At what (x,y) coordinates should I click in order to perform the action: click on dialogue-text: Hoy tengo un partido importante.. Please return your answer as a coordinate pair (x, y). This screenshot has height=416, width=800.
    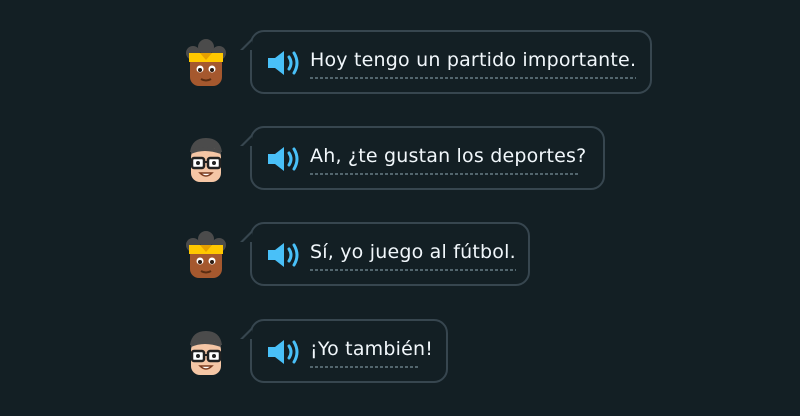
    Looking at the image, I should click on (473, 60).